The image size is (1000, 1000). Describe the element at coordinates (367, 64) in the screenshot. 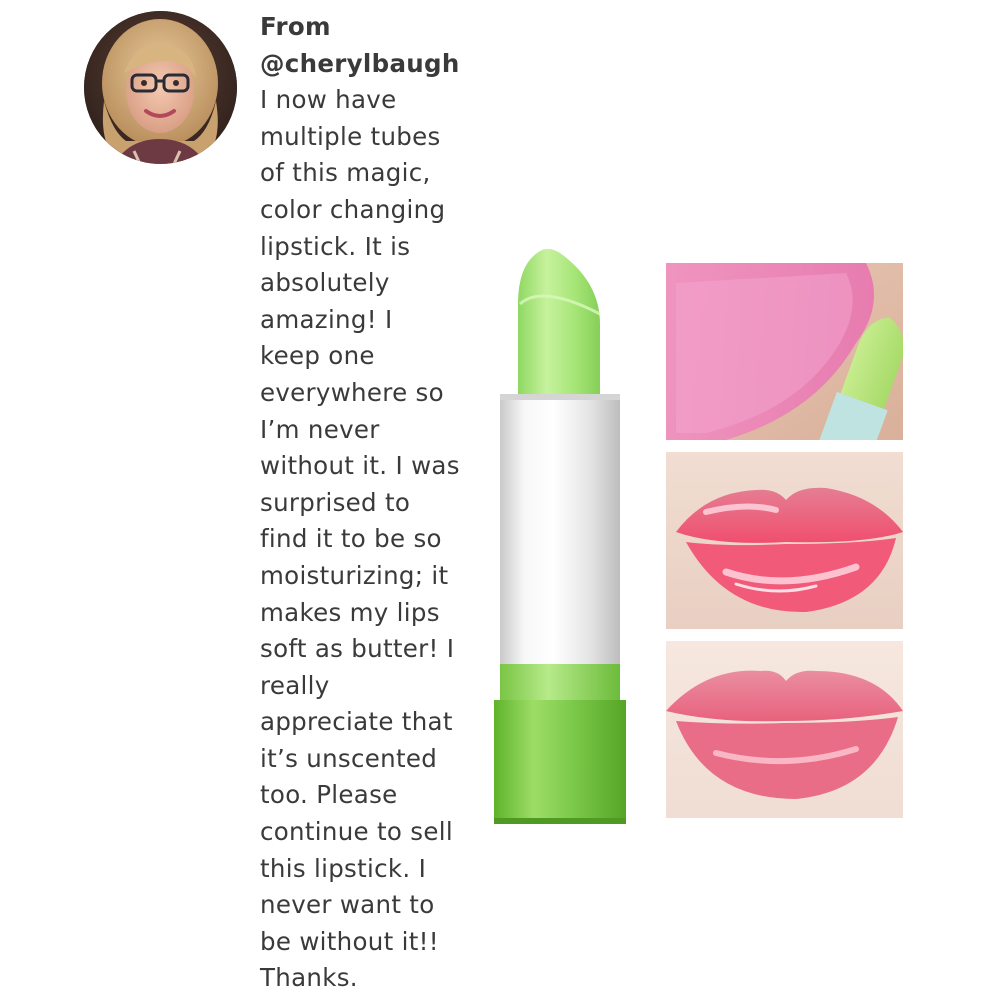

I see `user-handle-link: @cherylbaugh` at that location.